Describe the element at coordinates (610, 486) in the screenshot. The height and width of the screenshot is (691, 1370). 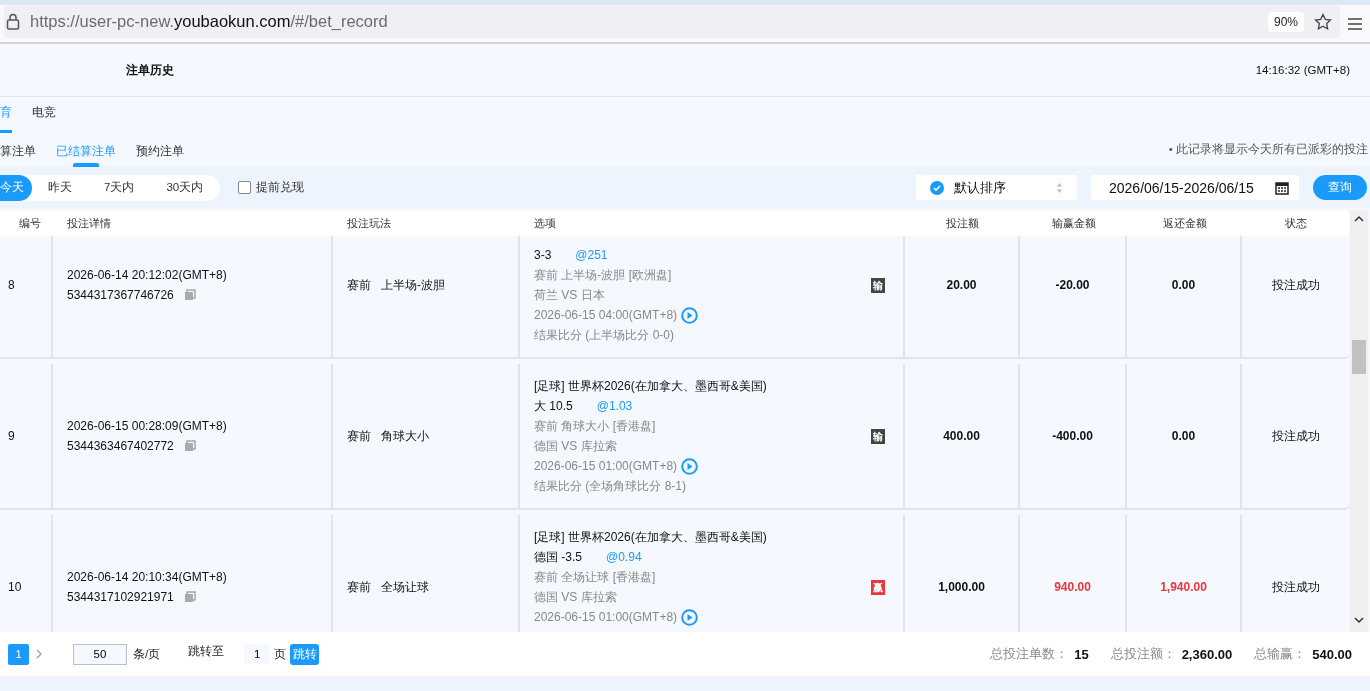
I see `result-score: 结果比分 (全场角球比分 8-1)` at that location.